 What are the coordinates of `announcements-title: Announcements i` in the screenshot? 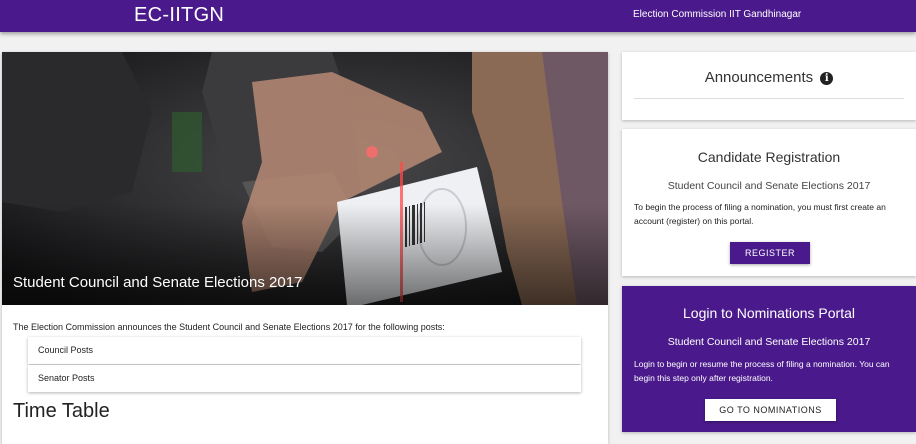 It's located at (769, 77).